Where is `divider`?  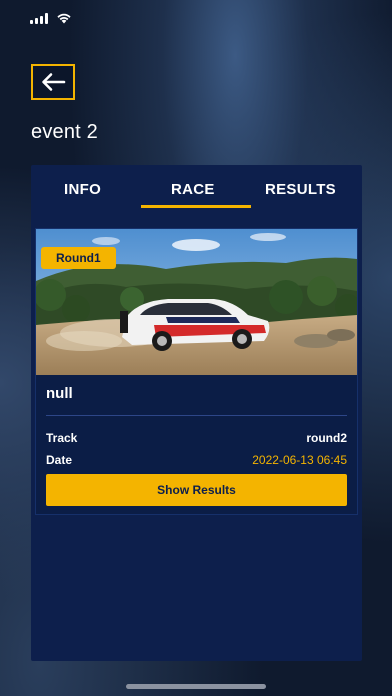 divider is located at coordinates (196, 415).